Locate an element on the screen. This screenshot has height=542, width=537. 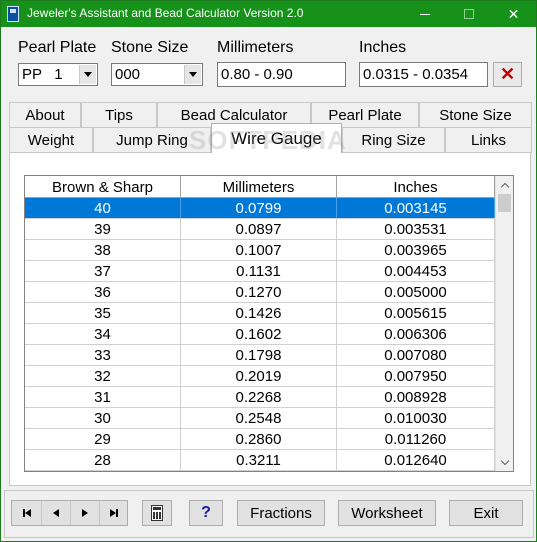
cell-millimeters: 0.2268 is located at coordinates (259, 397).